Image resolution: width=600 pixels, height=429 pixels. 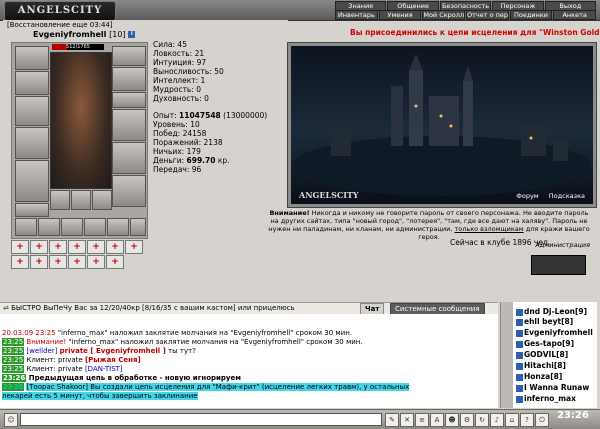 I want to click on user-item: GODVIL[8], so click(x=542, y=354).